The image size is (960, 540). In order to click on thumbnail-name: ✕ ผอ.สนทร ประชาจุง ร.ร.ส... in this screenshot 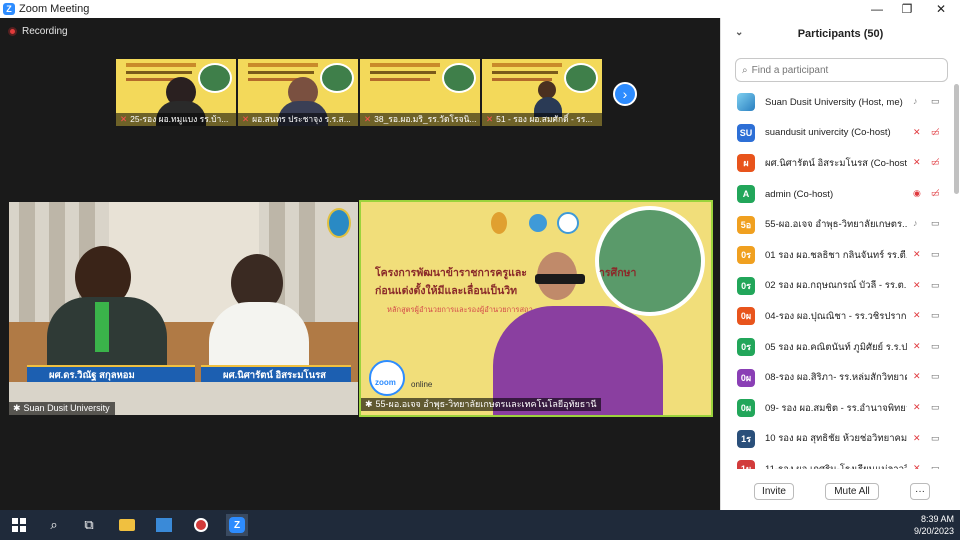, I will do `click(298, 119)`.